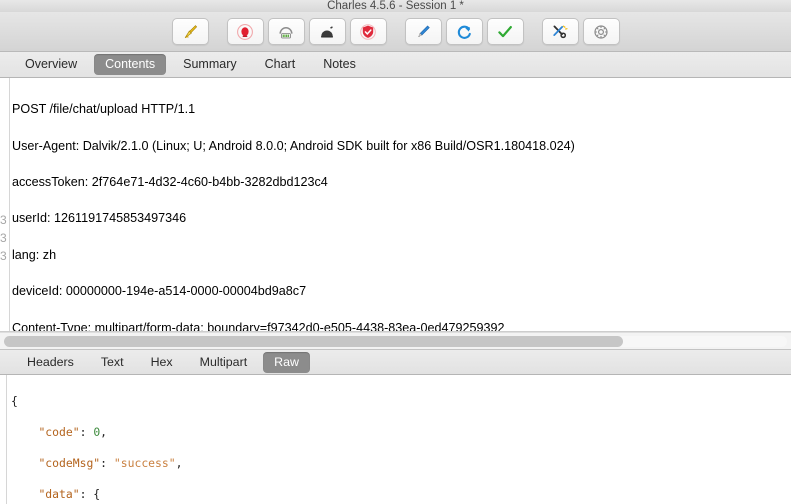  I want to click on pen-icon, so click(423, 32).